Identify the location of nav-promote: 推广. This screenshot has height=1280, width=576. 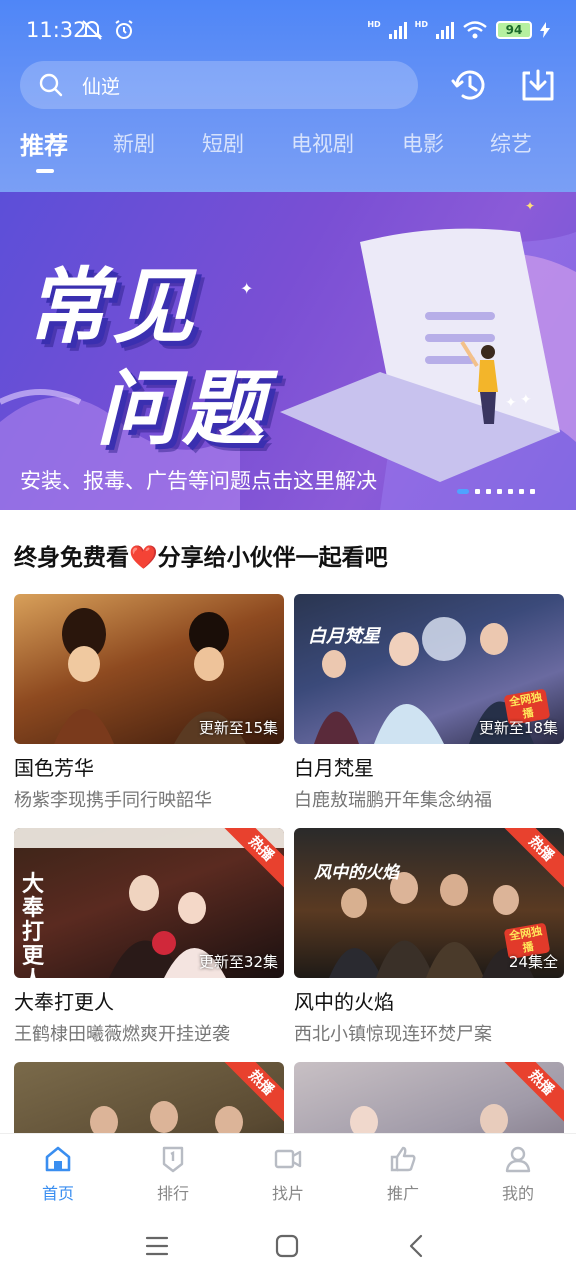
(403, 1174).